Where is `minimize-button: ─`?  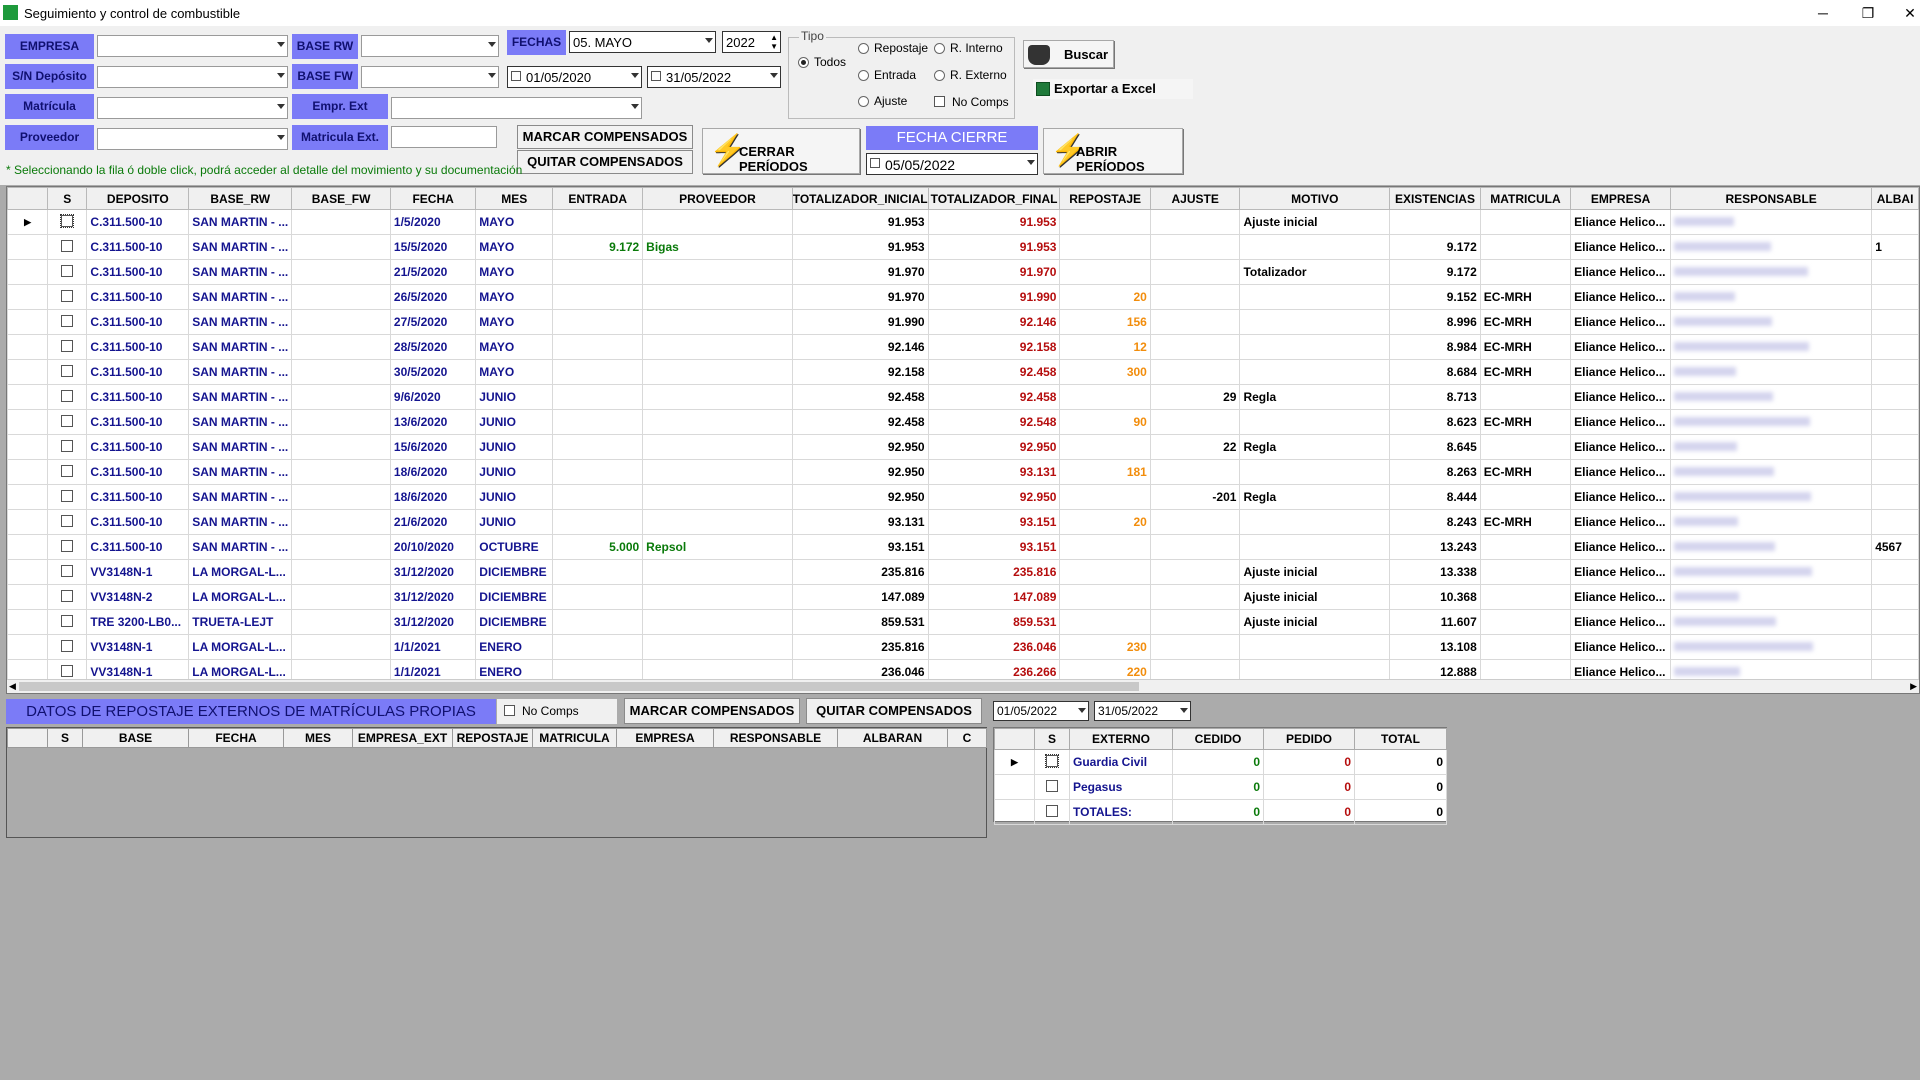
minimize-button: ─ is located at coordinates (1823, 13).